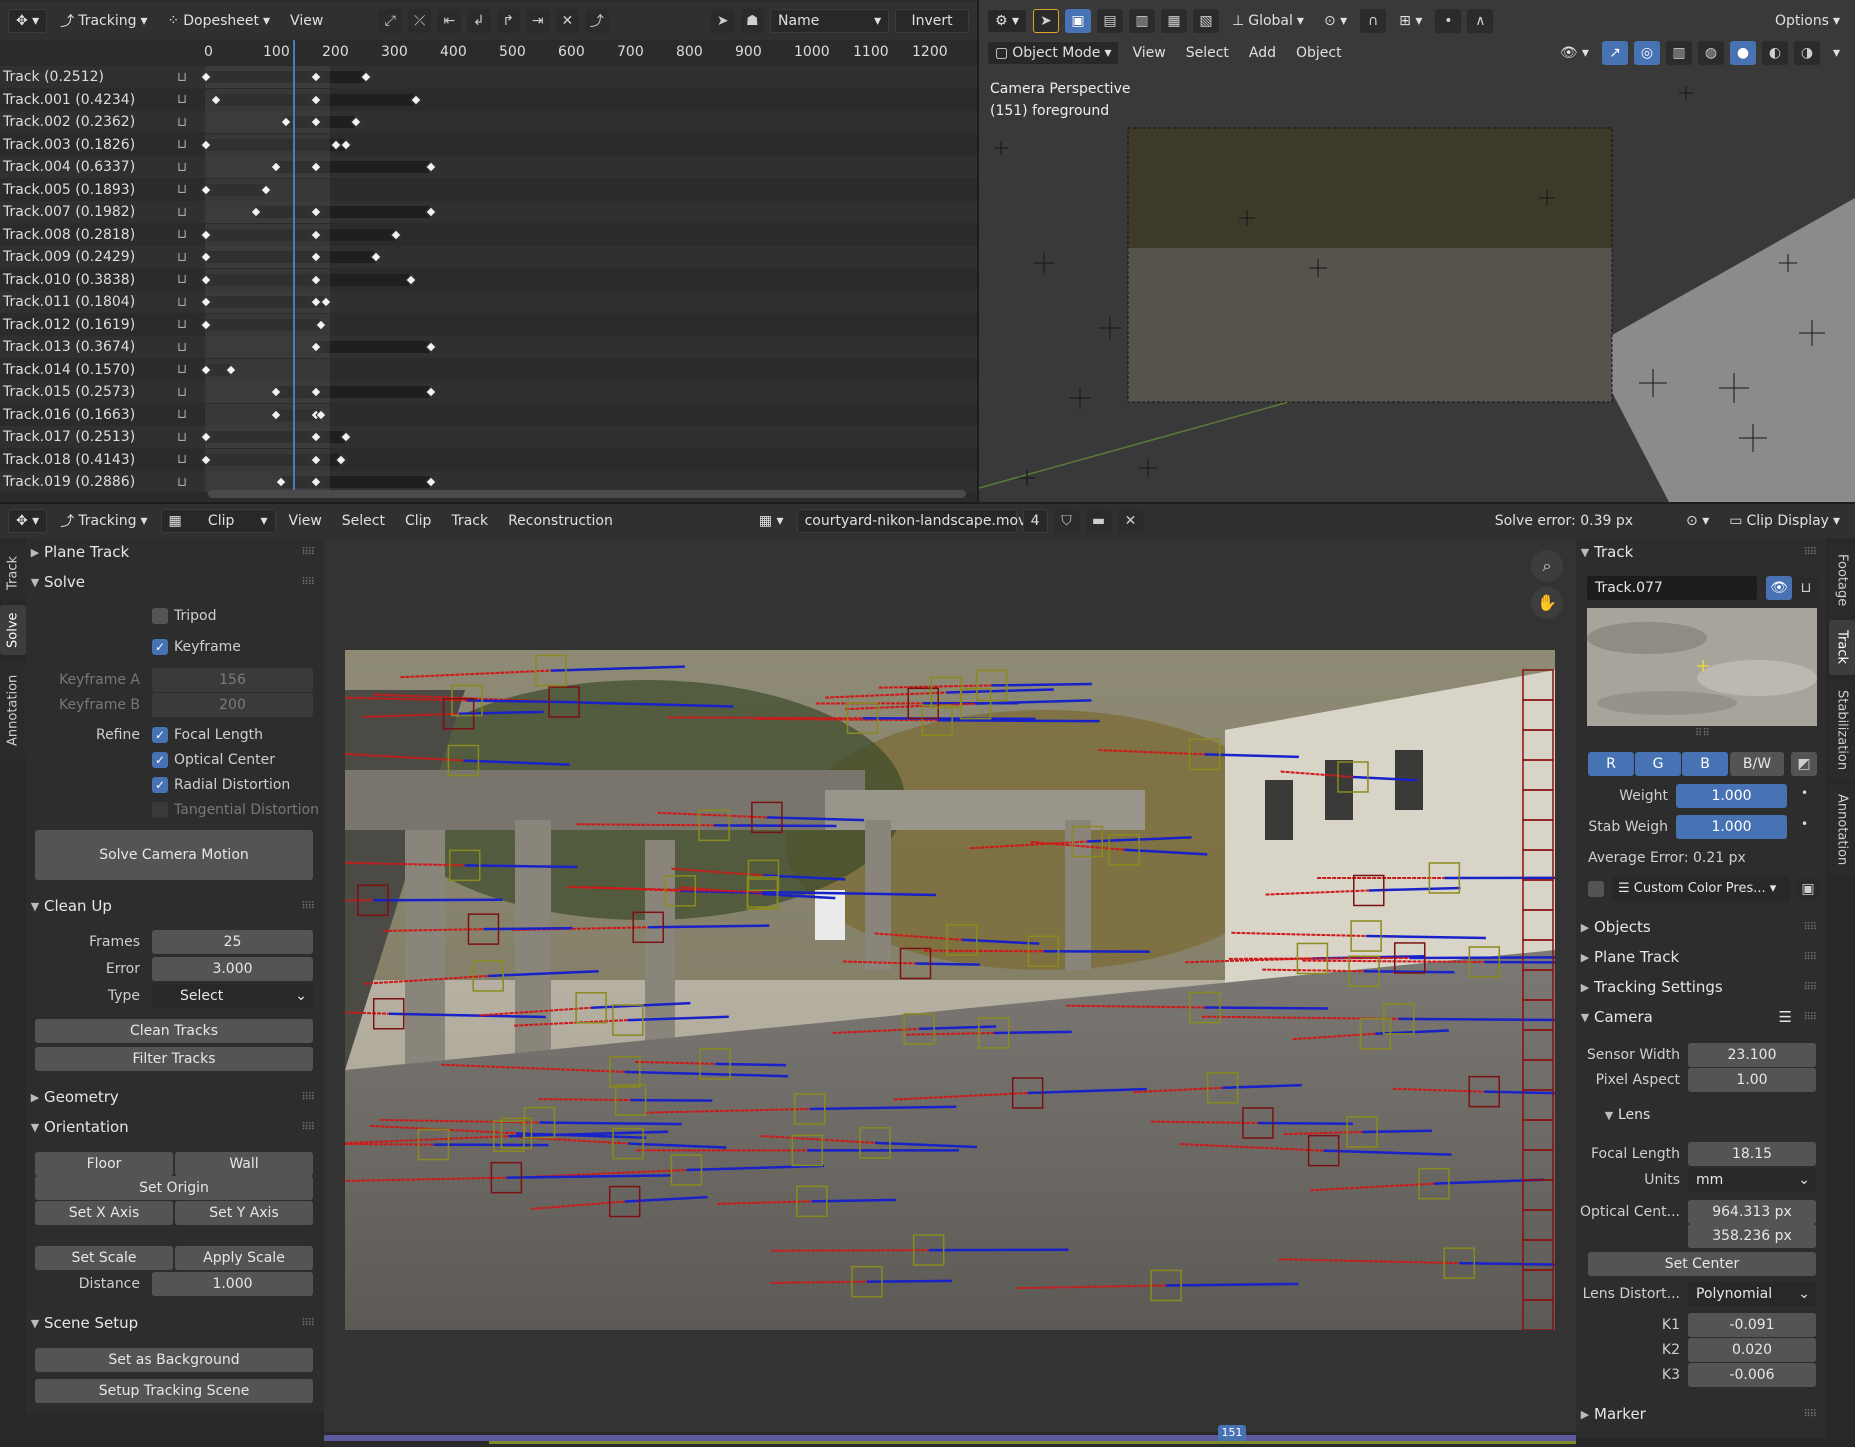 This screenshot has width=1855, height=1447. What do you see at coordinates (488, 279) in the screenshot?
I see `track-row: Track.010 (0.3838) ⊔` at bounding box center [488, 279].